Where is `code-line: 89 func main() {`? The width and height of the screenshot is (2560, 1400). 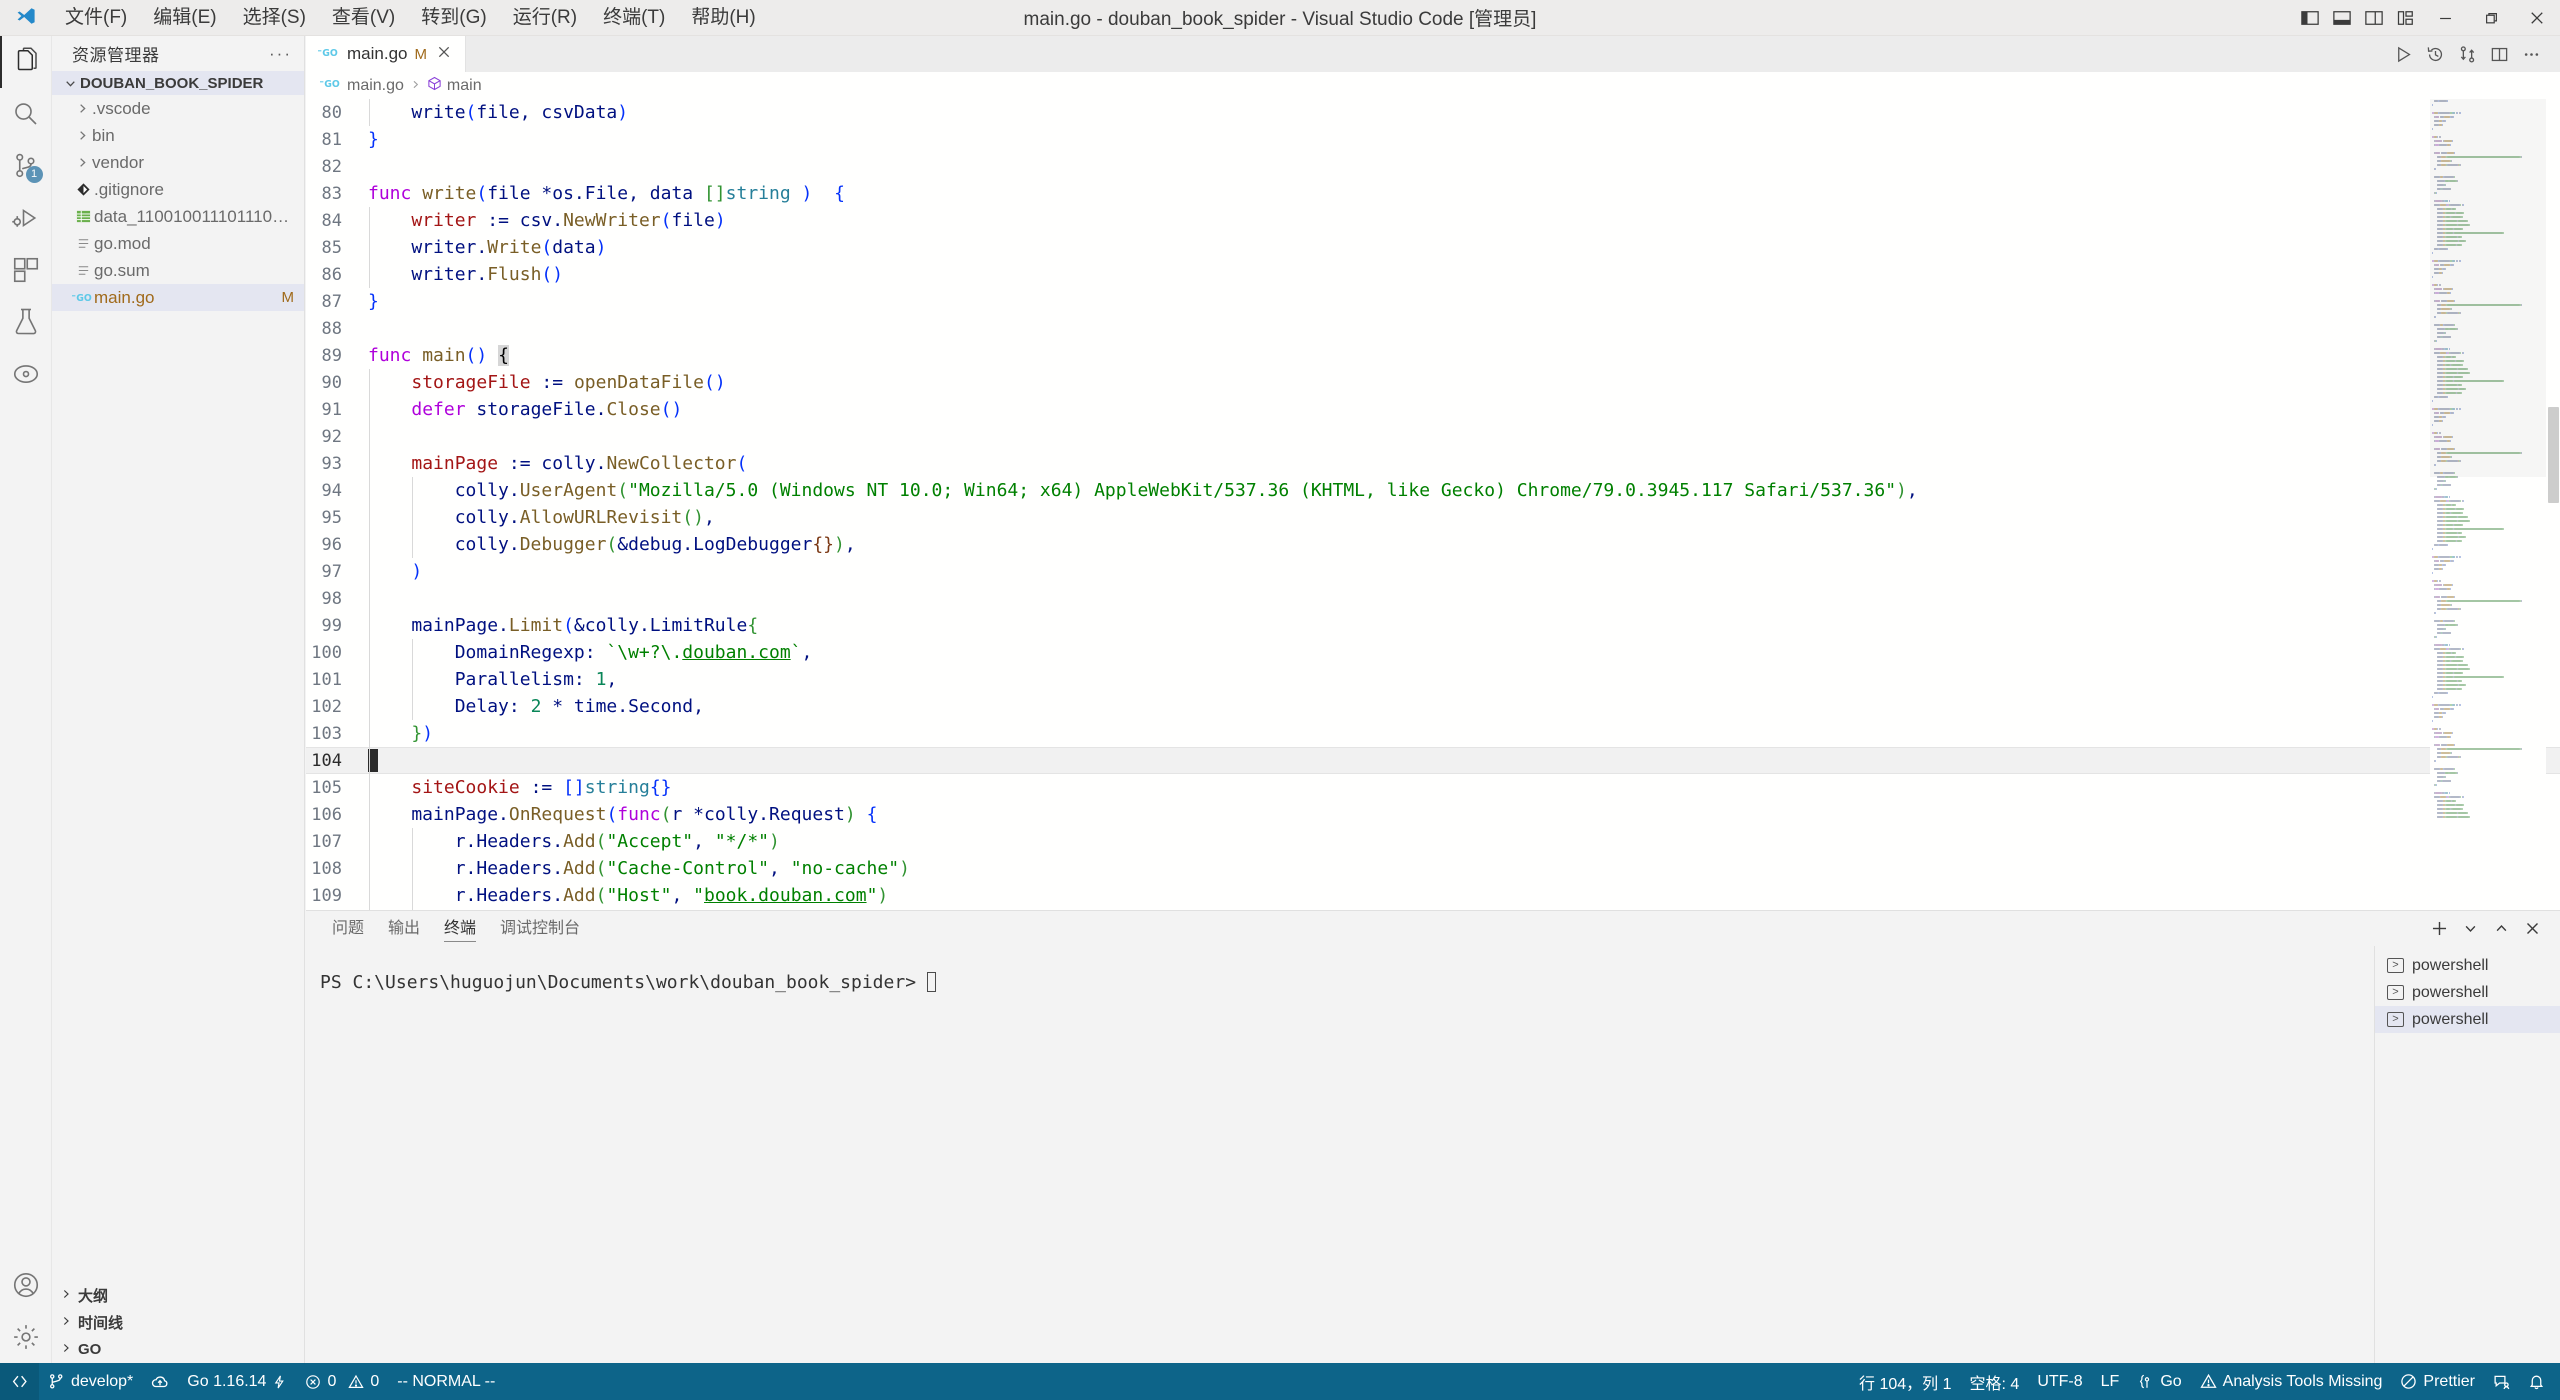
code-line: 89 func main() { is located at coordinates (1433, 355).